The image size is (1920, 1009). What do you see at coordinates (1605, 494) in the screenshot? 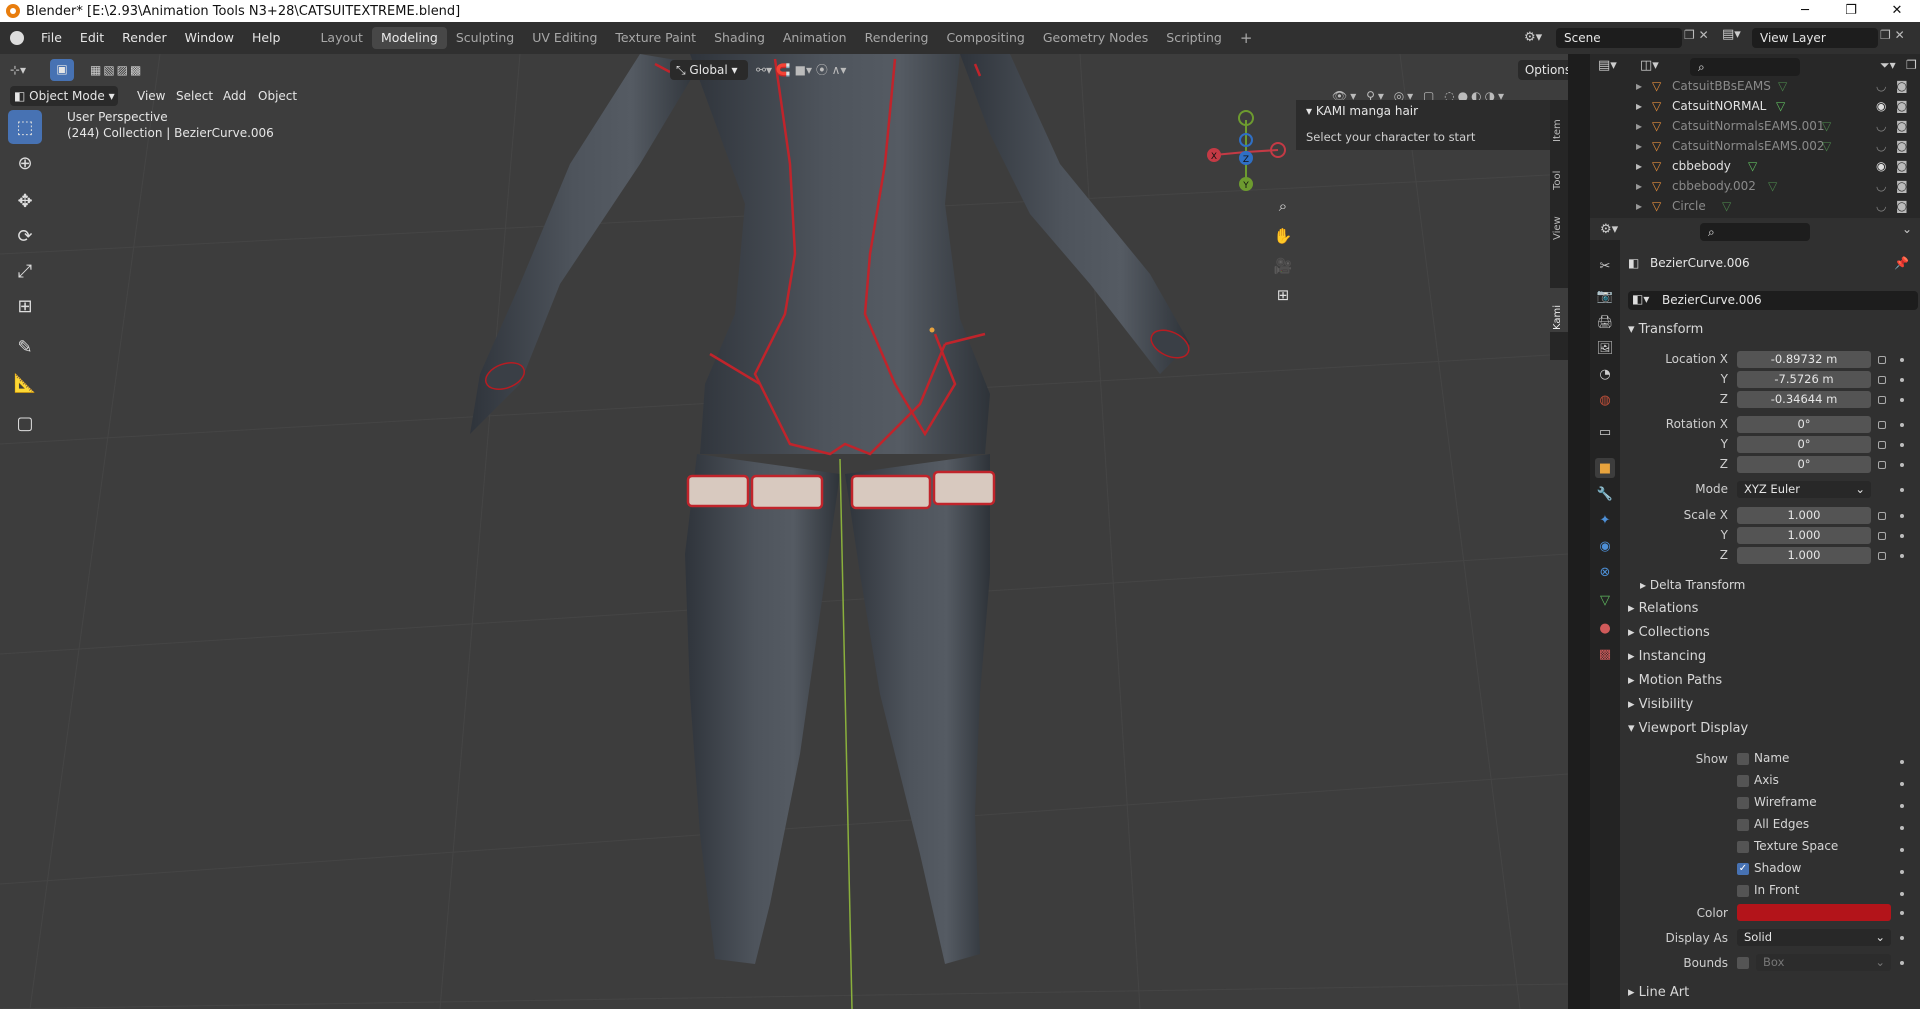
I see `modifier-tab-icon: 🔧` at bounding box center [1605, 494].